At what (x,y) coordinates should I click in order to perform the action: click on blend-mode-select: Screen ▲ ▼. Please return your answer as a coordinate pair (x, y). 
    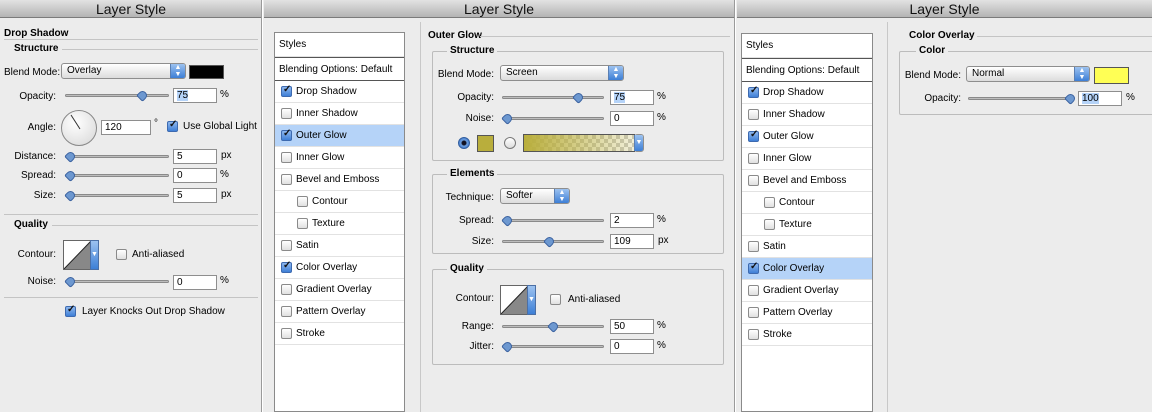
    Looking at the image, I should click on (562, 73).